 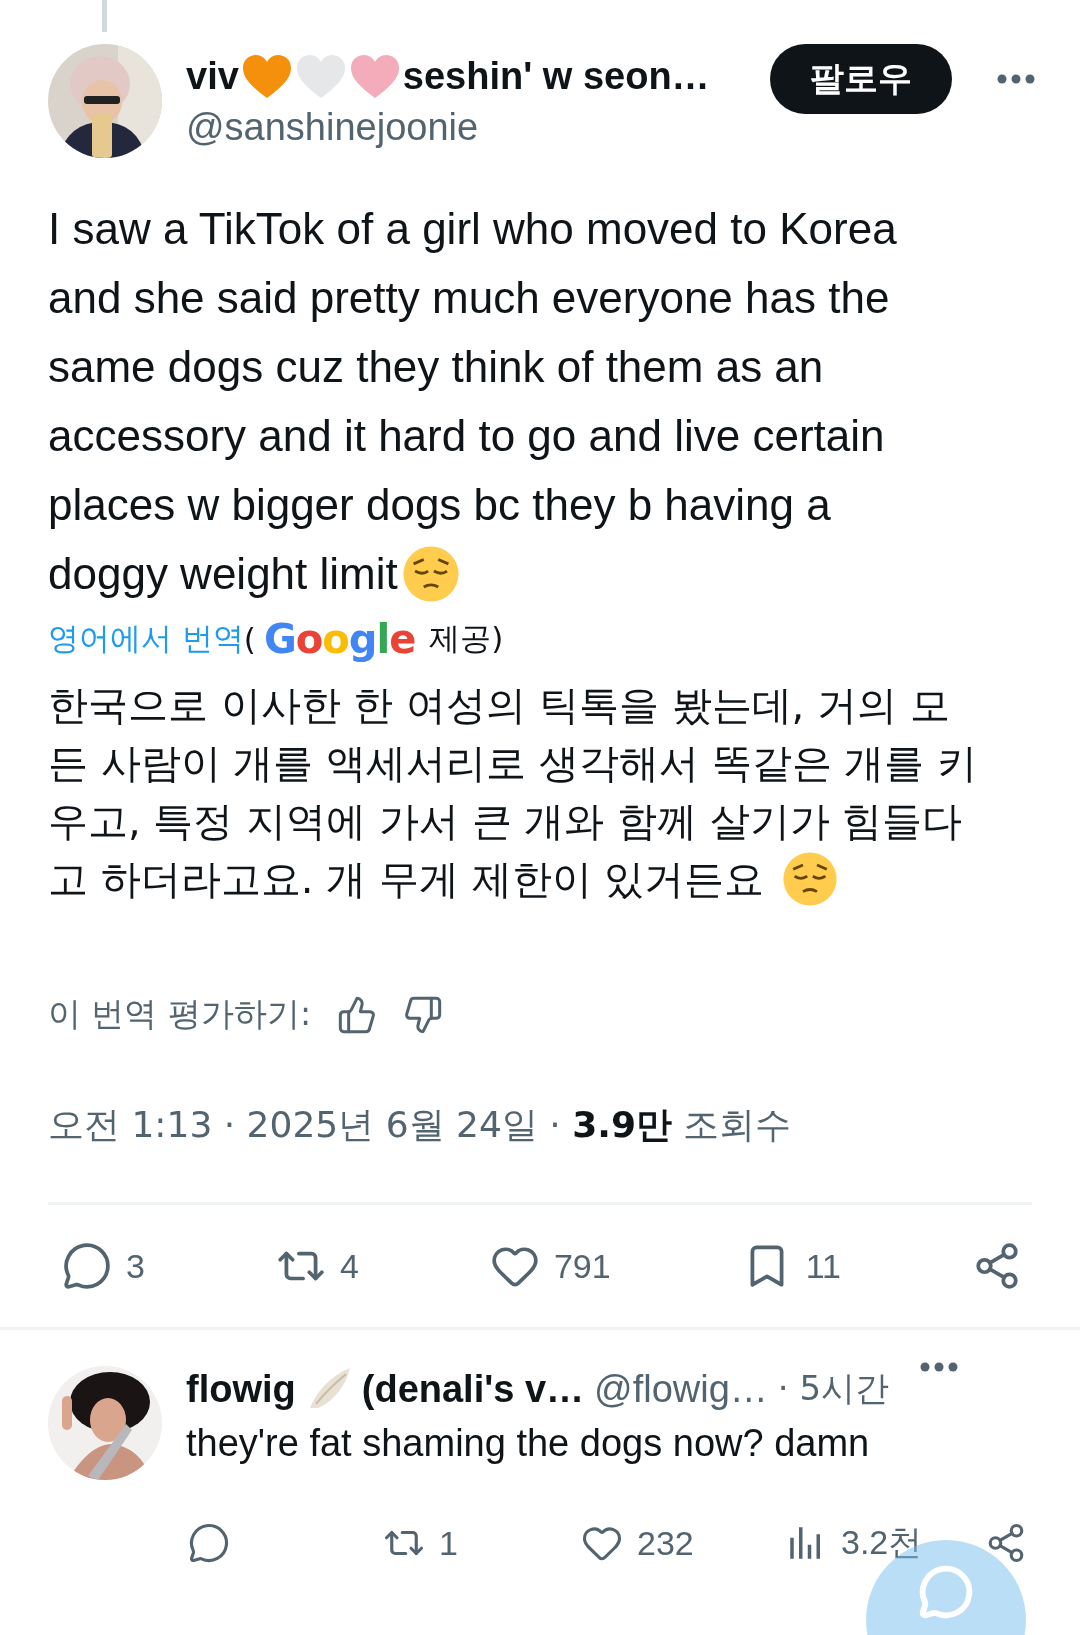 I want to click on tweet-text-line: accessory and it hard to go and live certain, so click(x=466, y=436).